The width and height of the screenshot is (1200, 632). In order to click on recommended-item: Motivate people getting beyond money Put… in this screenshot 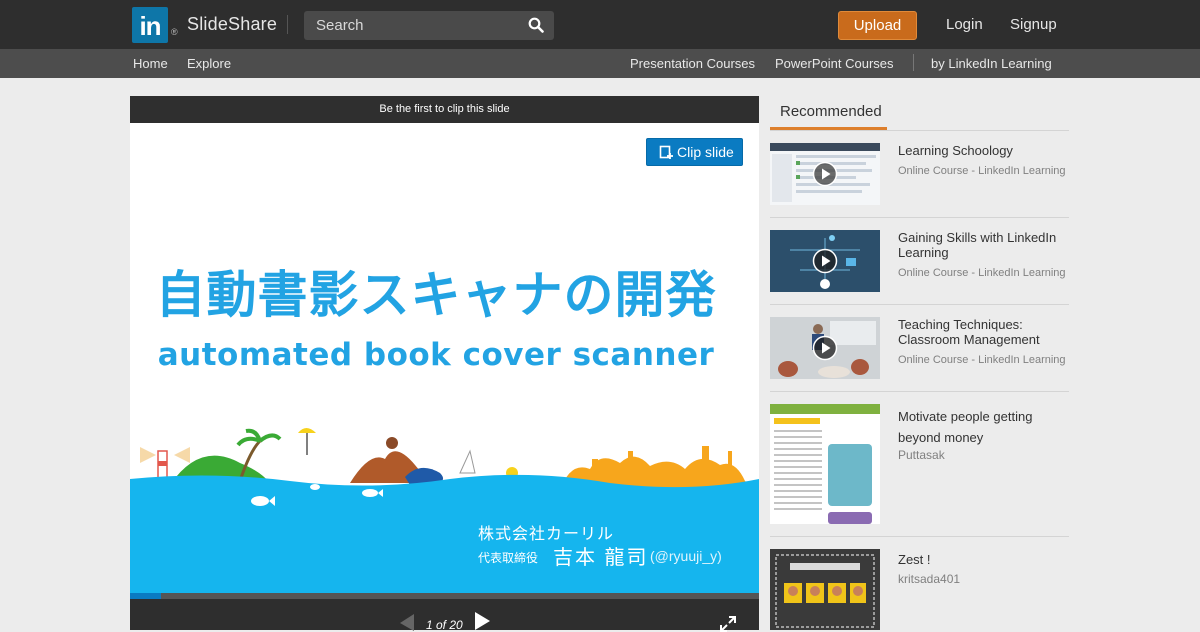, I will do `click(919, 464)`.